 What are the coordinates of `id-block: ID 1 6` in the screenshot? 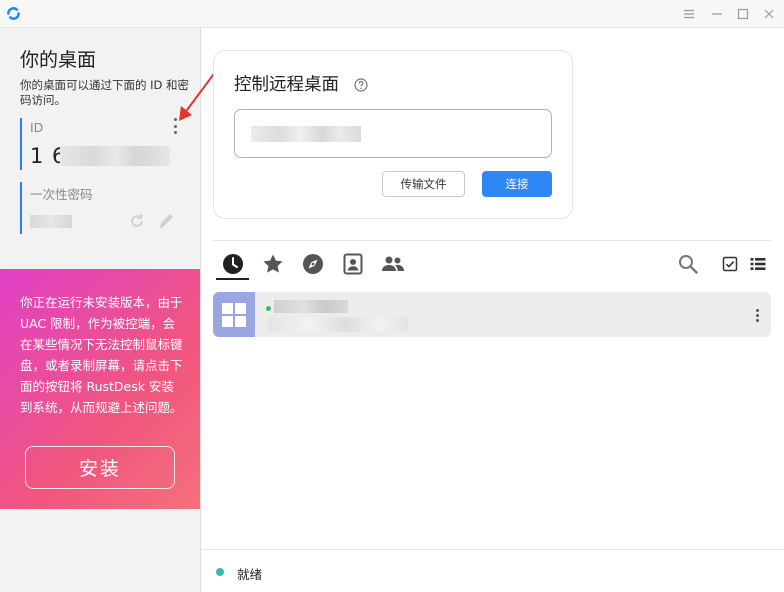 It's located at (102, 144).